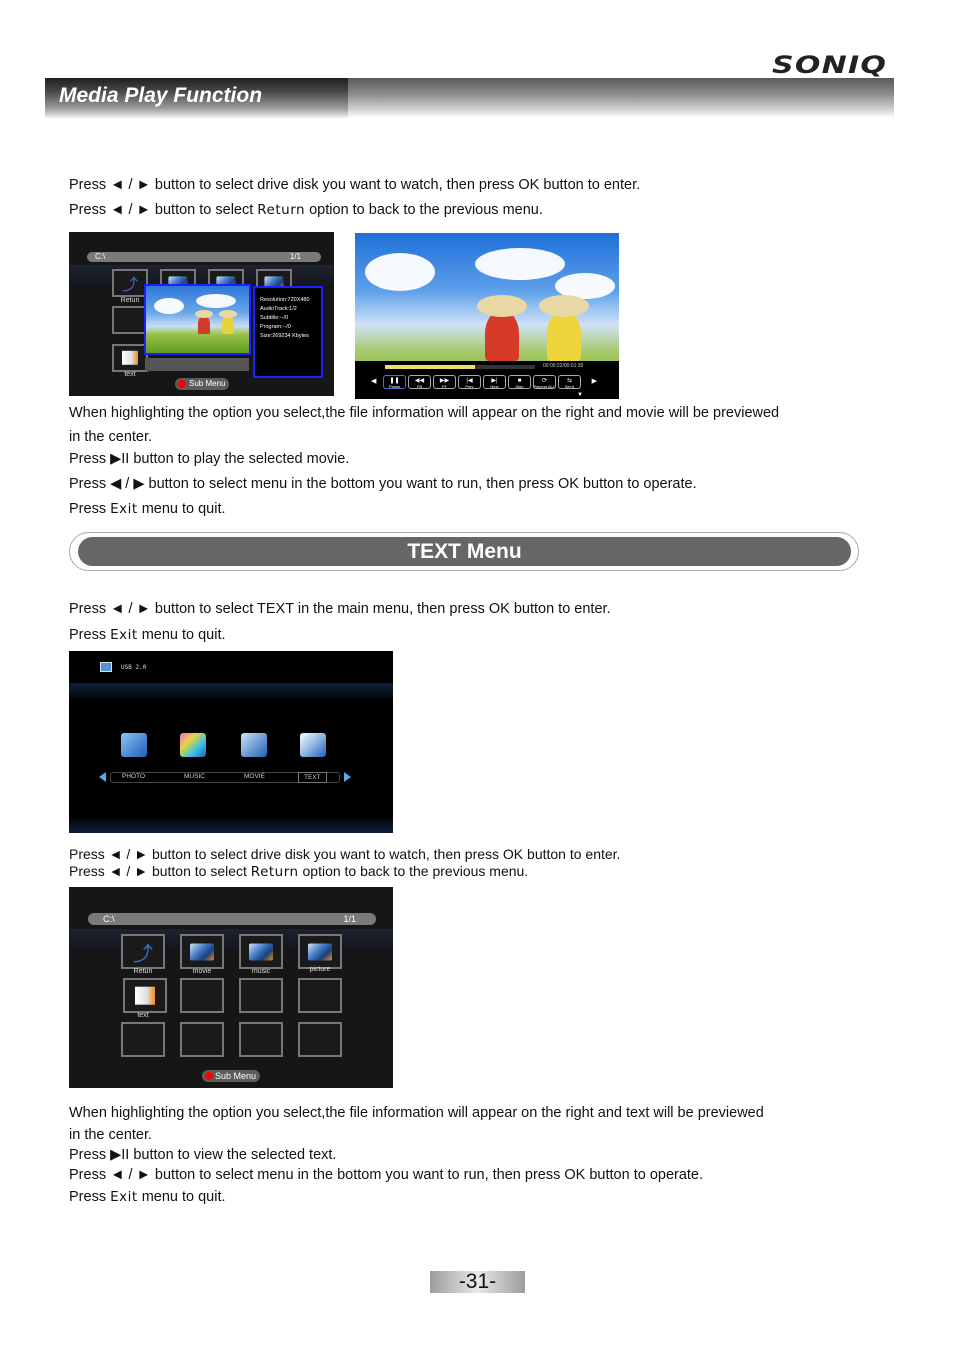 The height and width of the screenshot is (1347, 954). I want to click on menu-item-music: MUSIC, so click(194, 776).